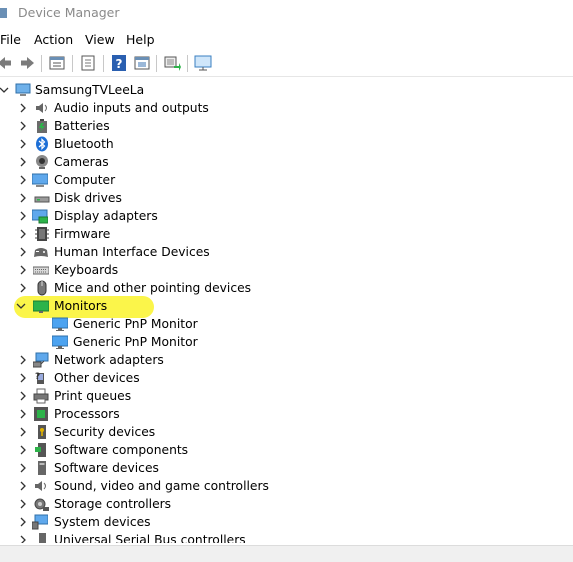 The width and height of the screenshot is (573, 562). What do you see at coordinates (93, 396) in the screenshot?
I see `category-label: Print queues` at bounding box center [93, 396].